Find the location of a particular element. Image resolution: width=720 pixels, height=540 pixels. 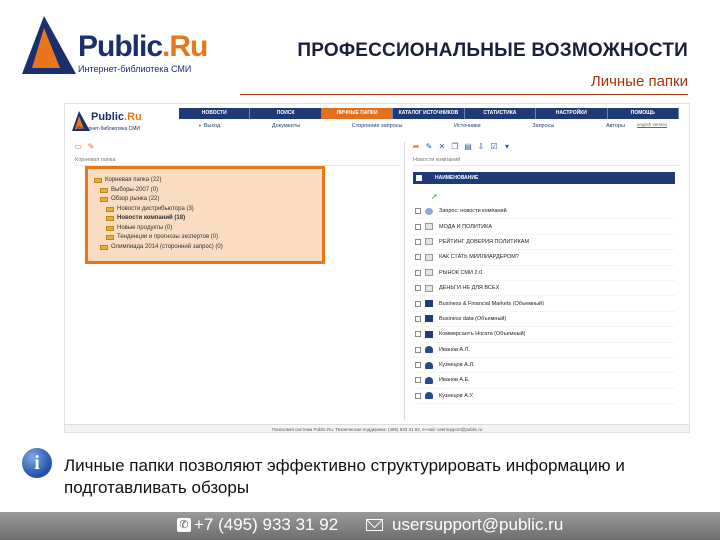

tree-node: Новости компаний (18) is located at coordinates (205, 219).